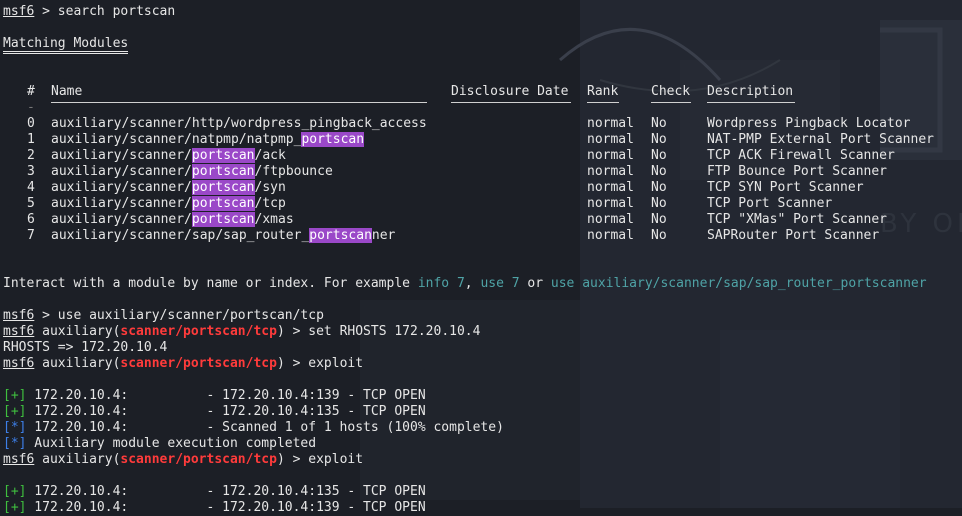 This screenshot has height=516, width=962. What do you see at coordinates (19, 11) in the screenshot?
I see `prompt-user: msf6` at bounding box center [19, 11].